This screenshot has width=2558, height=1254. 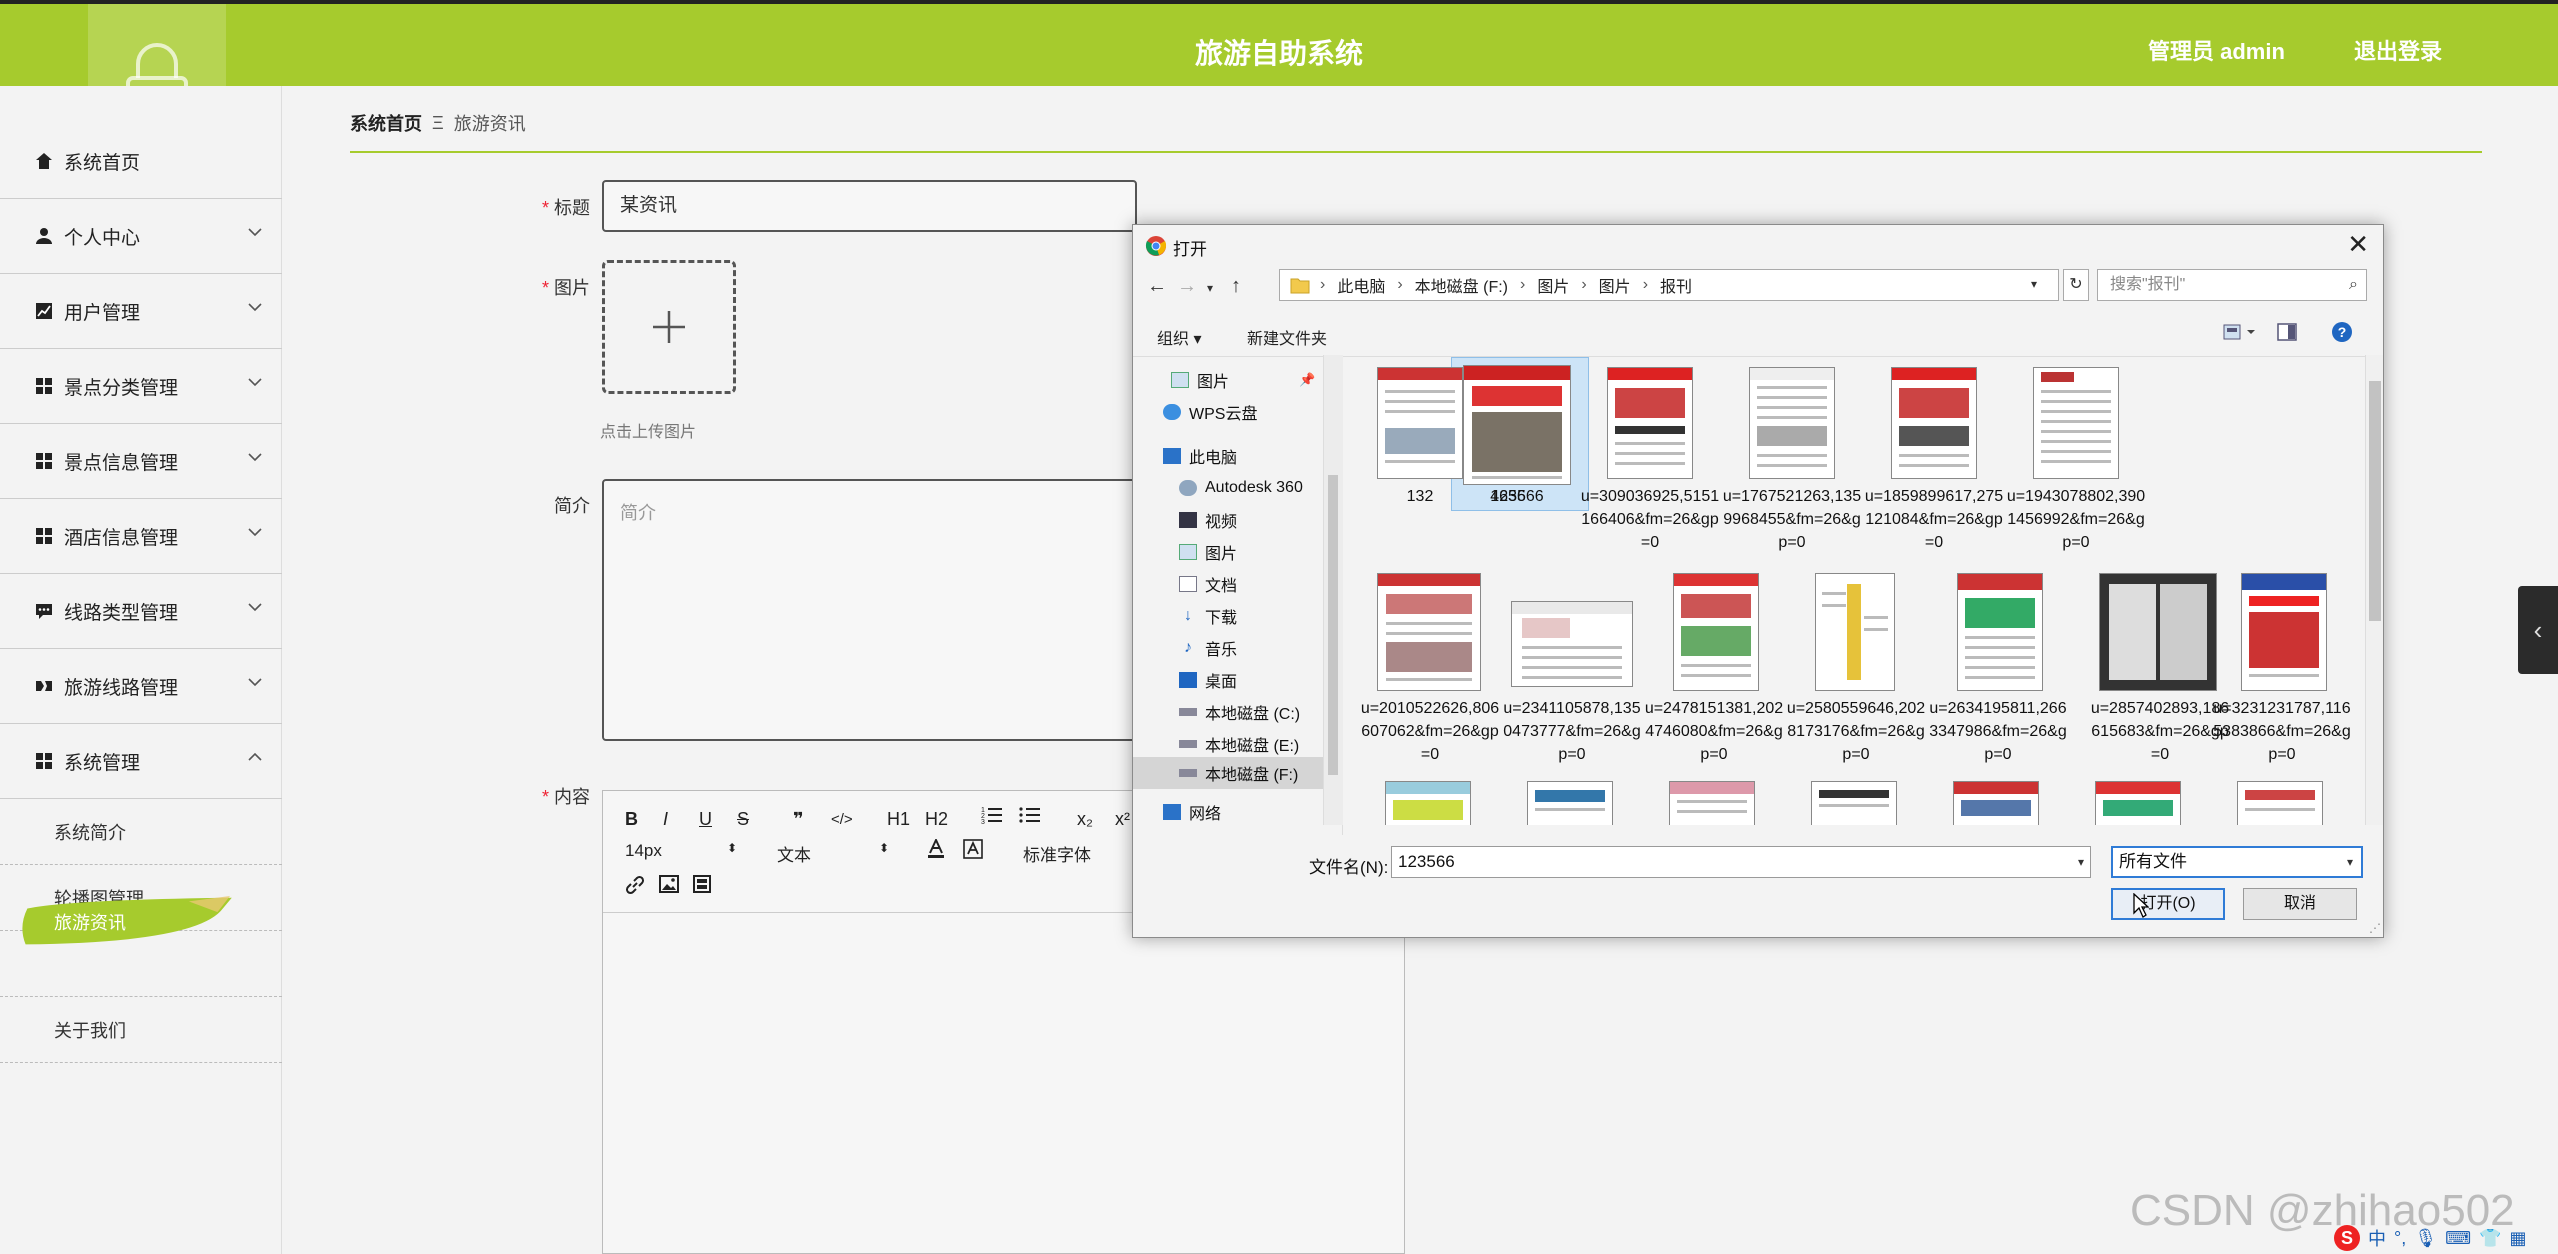 I want to click on address-dropdown-icon: ▾, so click(x=2034, y=284).